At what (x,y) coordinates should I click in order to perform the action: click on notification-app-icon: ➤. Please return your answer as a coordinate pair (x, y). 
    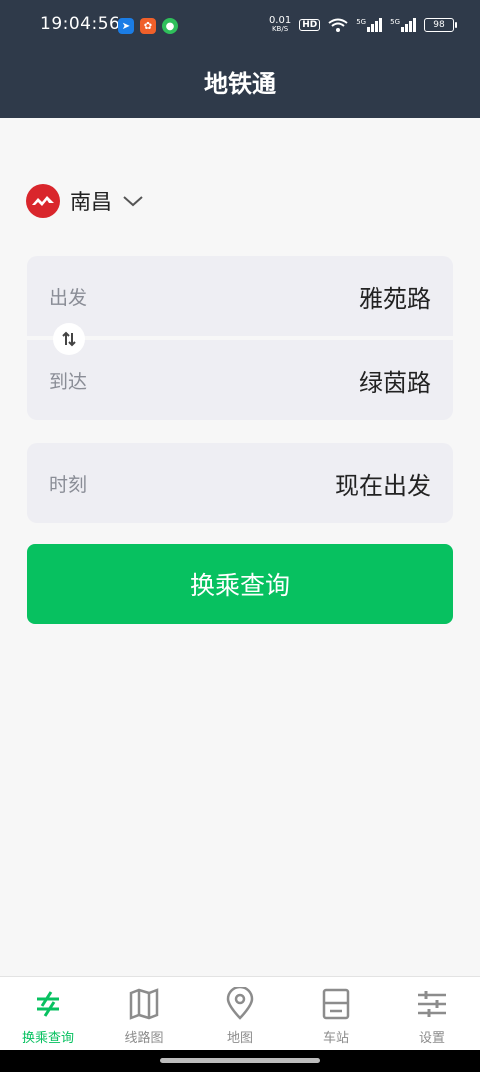
    Looking at the image, I should click on (126, 26).